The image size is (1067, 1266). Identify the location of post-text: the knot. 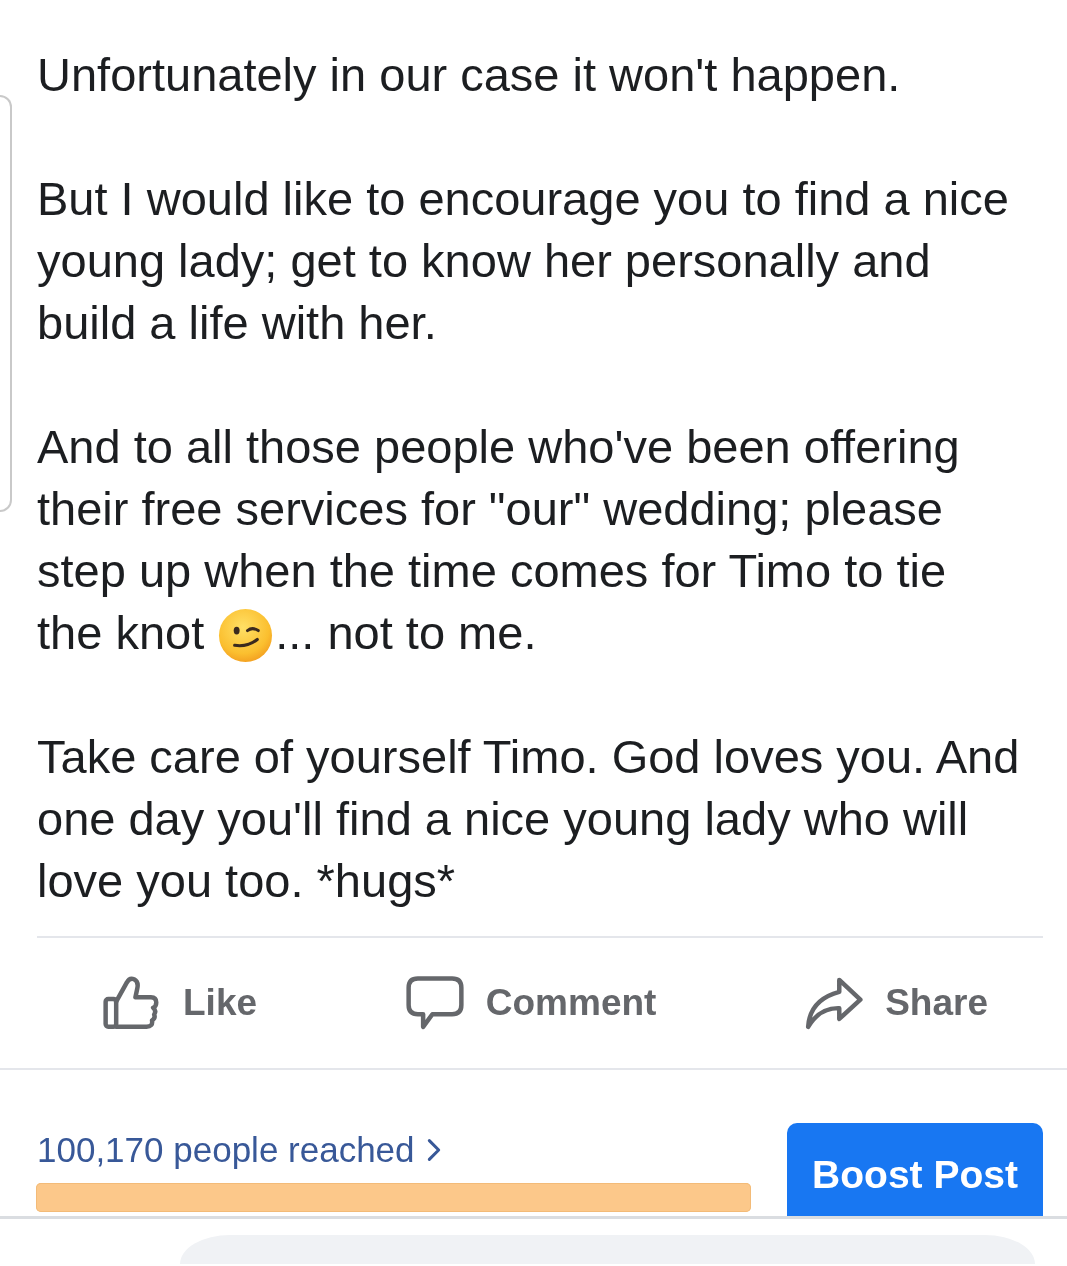
(121, 633).